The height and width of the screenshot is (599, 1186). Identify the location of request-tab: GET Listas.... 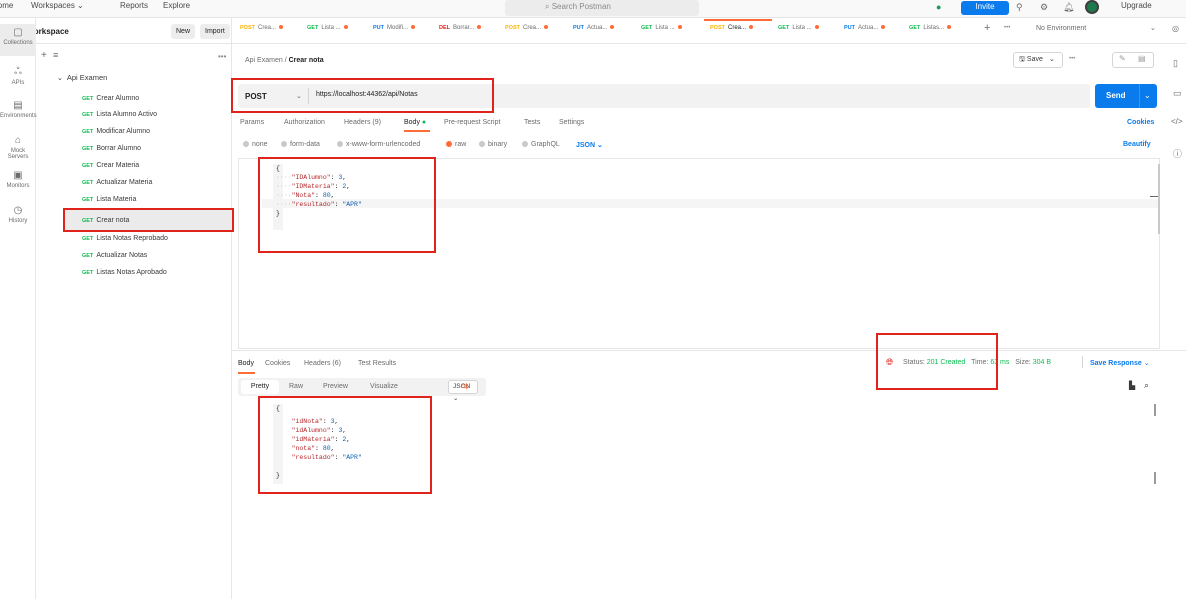
(930, 28).